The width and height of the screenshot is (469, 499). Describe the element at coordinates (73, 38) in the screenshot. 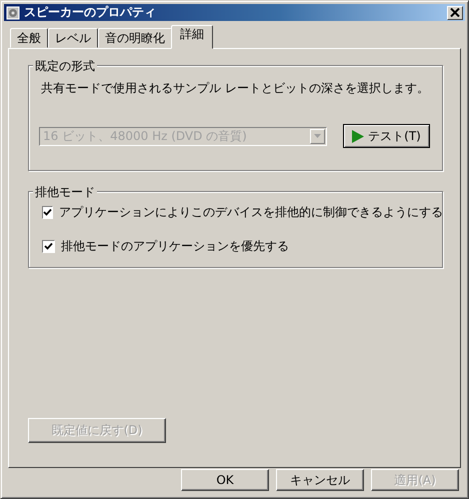

I see `tab: レベル` at that location.